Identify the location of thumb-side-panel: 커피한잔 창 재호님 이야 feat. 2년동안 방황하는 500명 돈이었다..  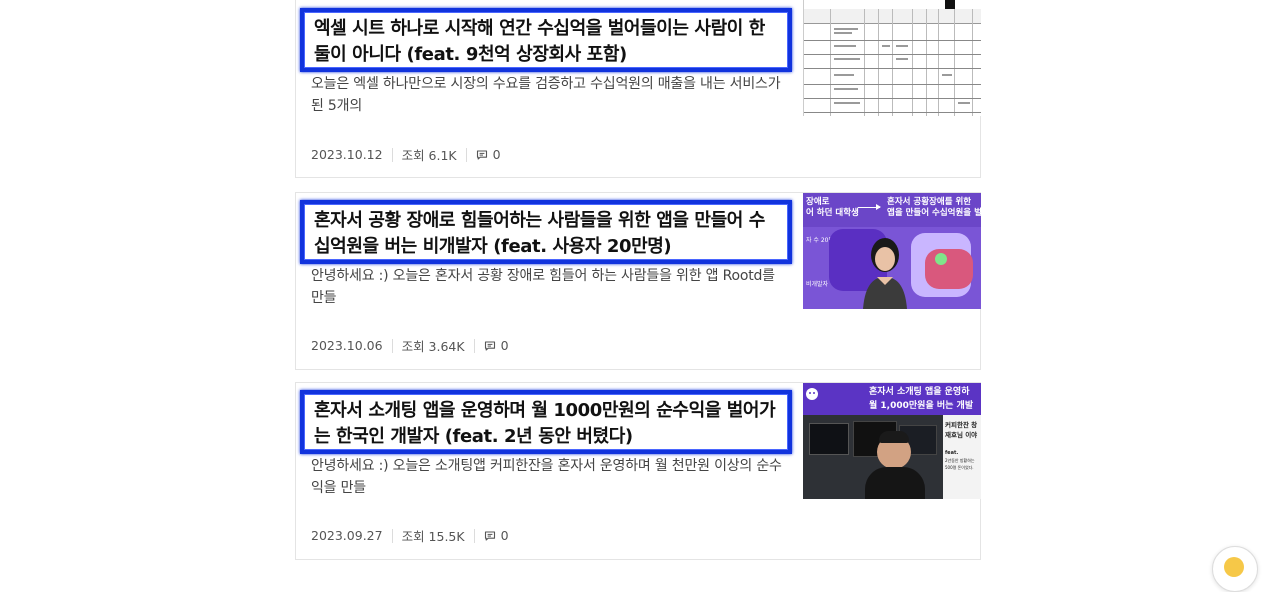
(962, 457).